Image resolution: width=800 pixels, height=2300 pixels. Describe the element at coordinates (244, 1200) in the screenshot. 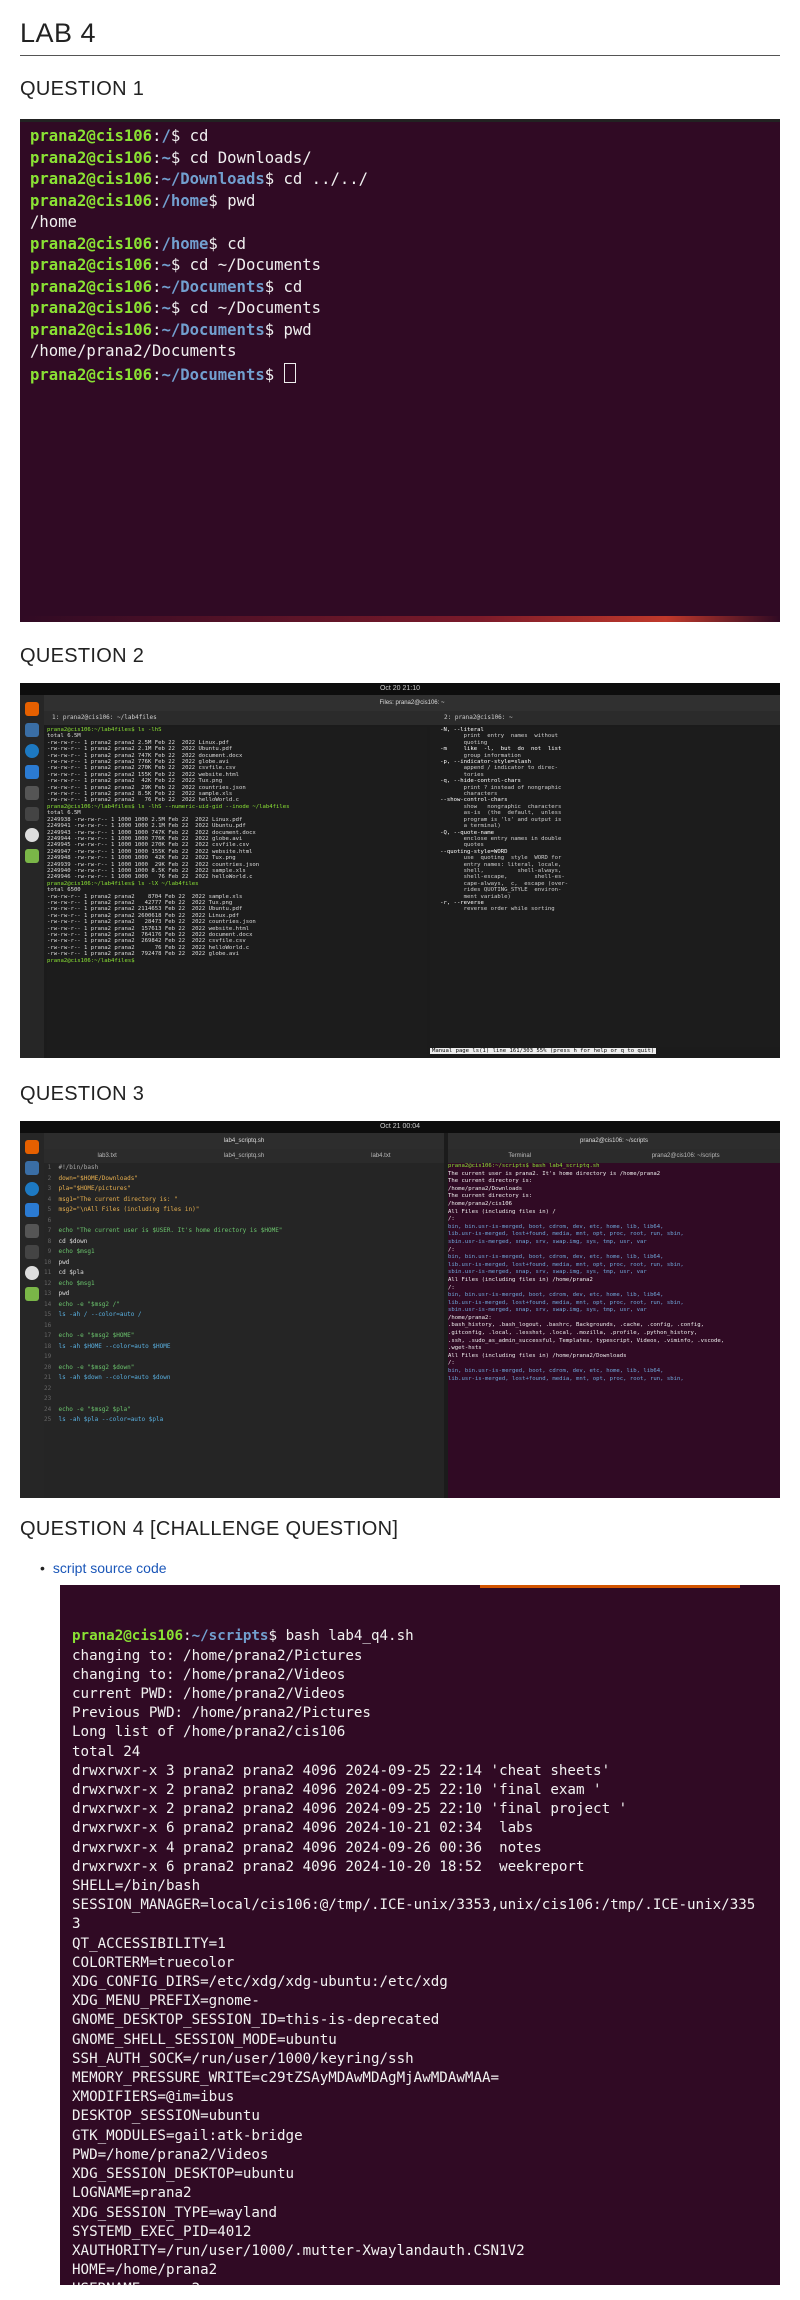

I see `code-line: 4 msg1="The current directory is: "` at that location.